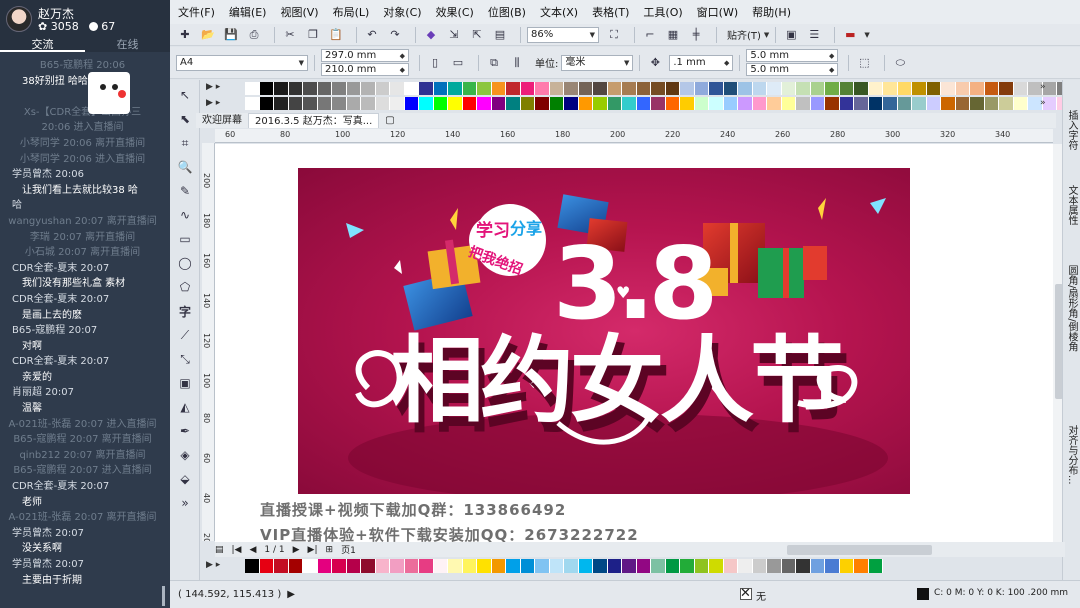 Image resolution: width=1080 pixels, height=608 pixels. Describe the element at coordinates (213, 565) in the screenshot. I see `palette-scroll-left-icon: ▶ ▸` at that location.